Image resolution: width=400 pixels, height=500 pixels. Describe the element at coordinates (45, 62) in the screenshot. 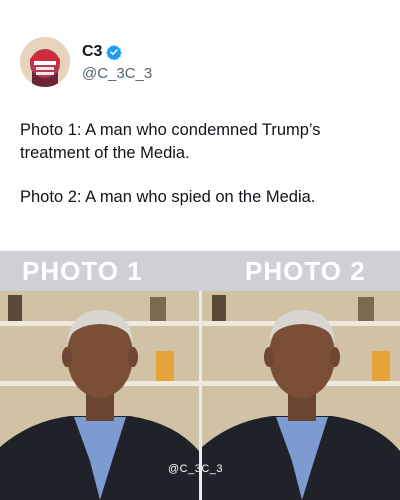

I see `avatar` at that location.